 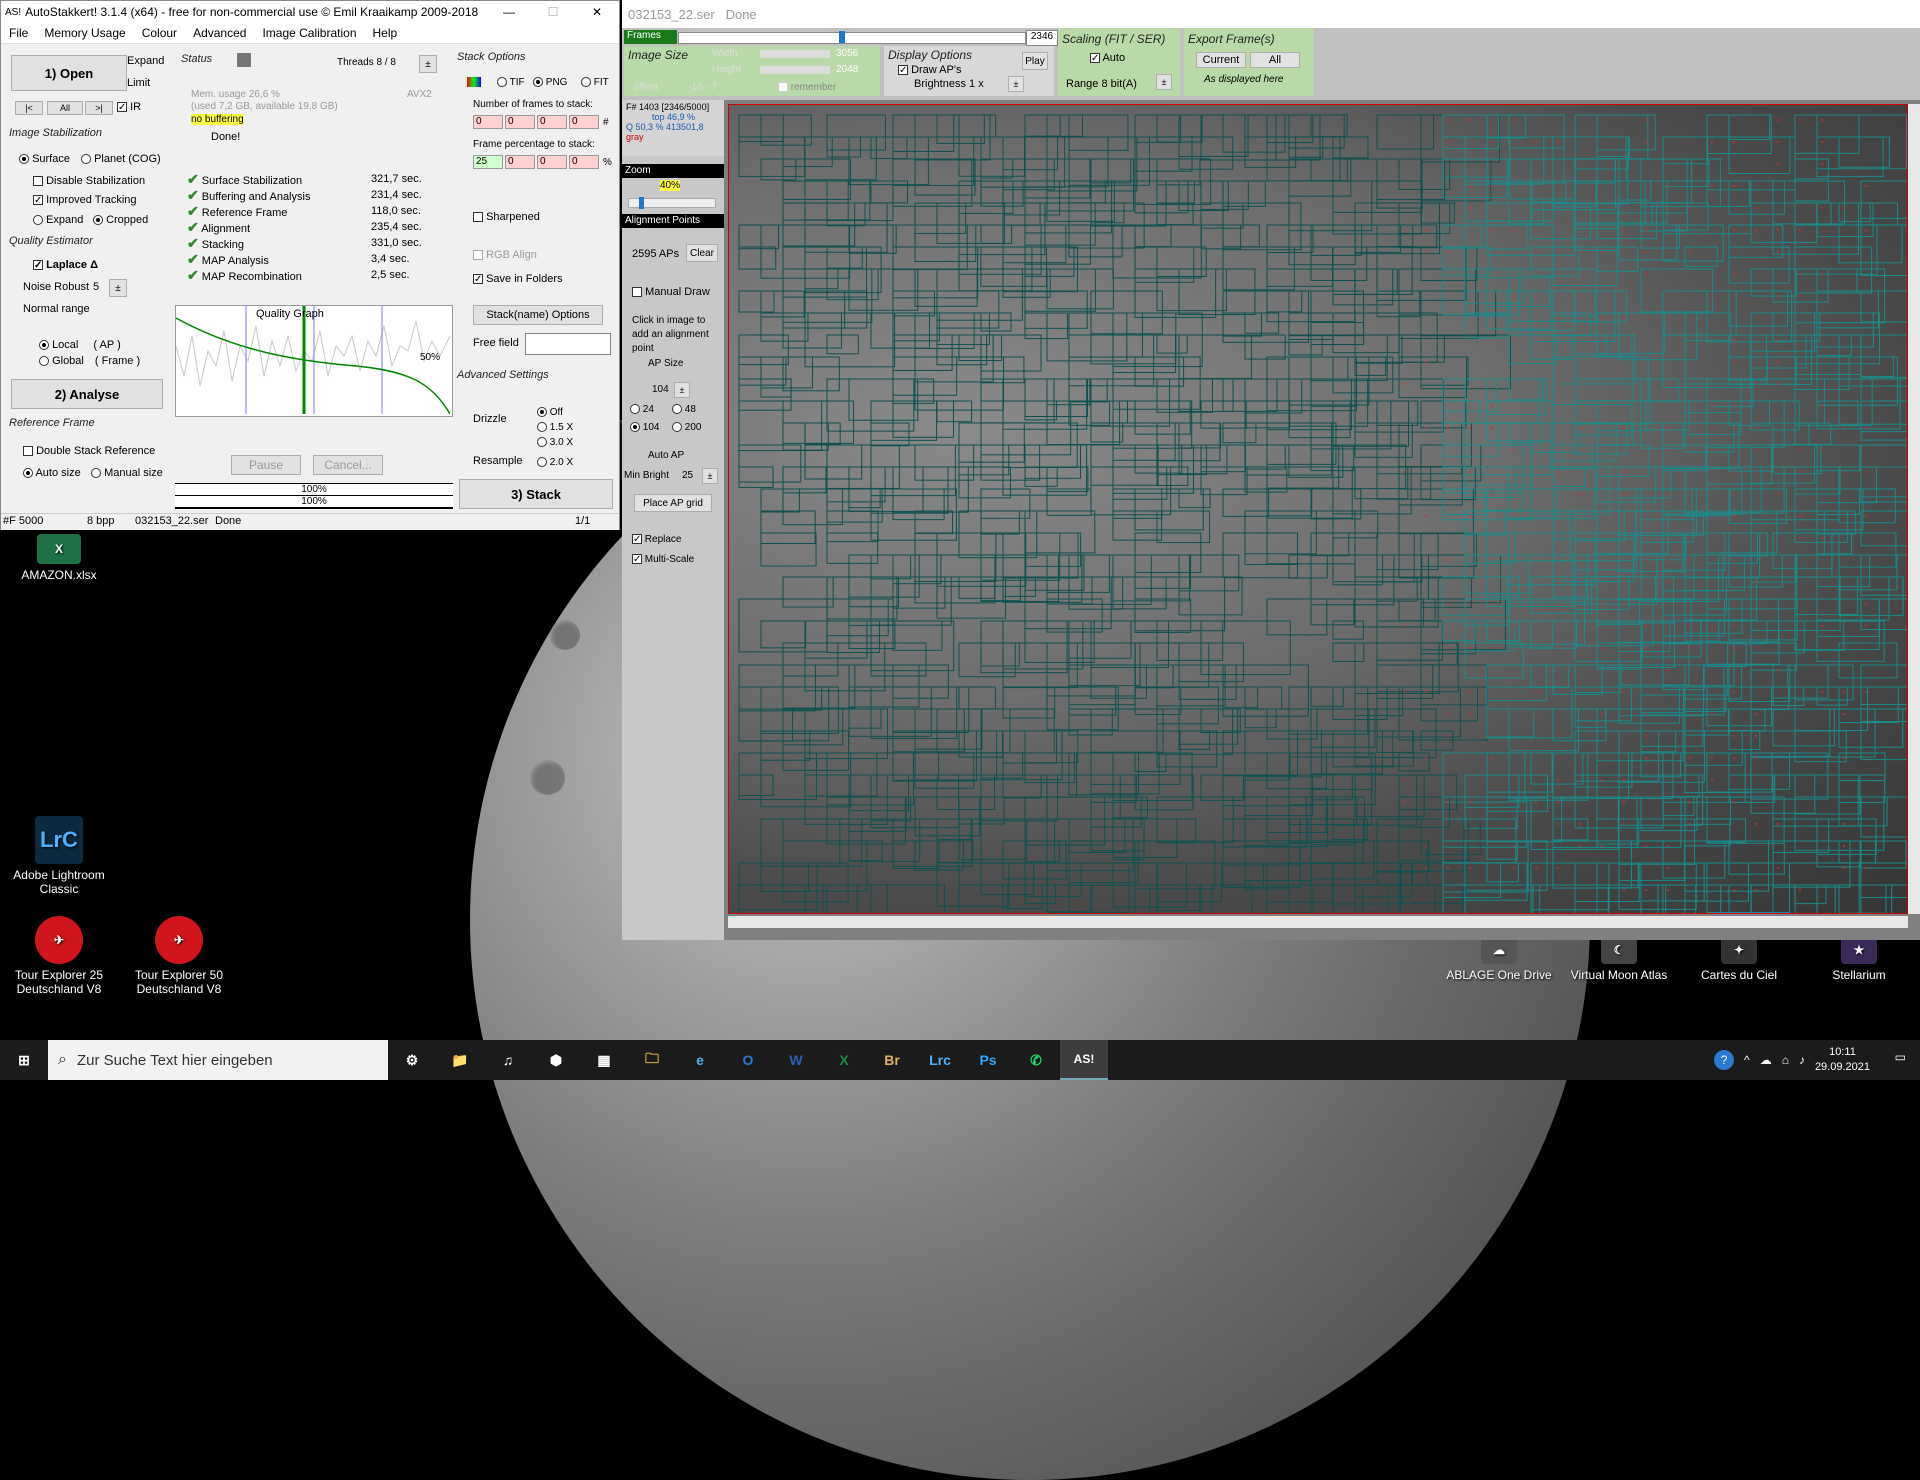 I want to click on frames-slider-thumb, so click(x=842, y=37).